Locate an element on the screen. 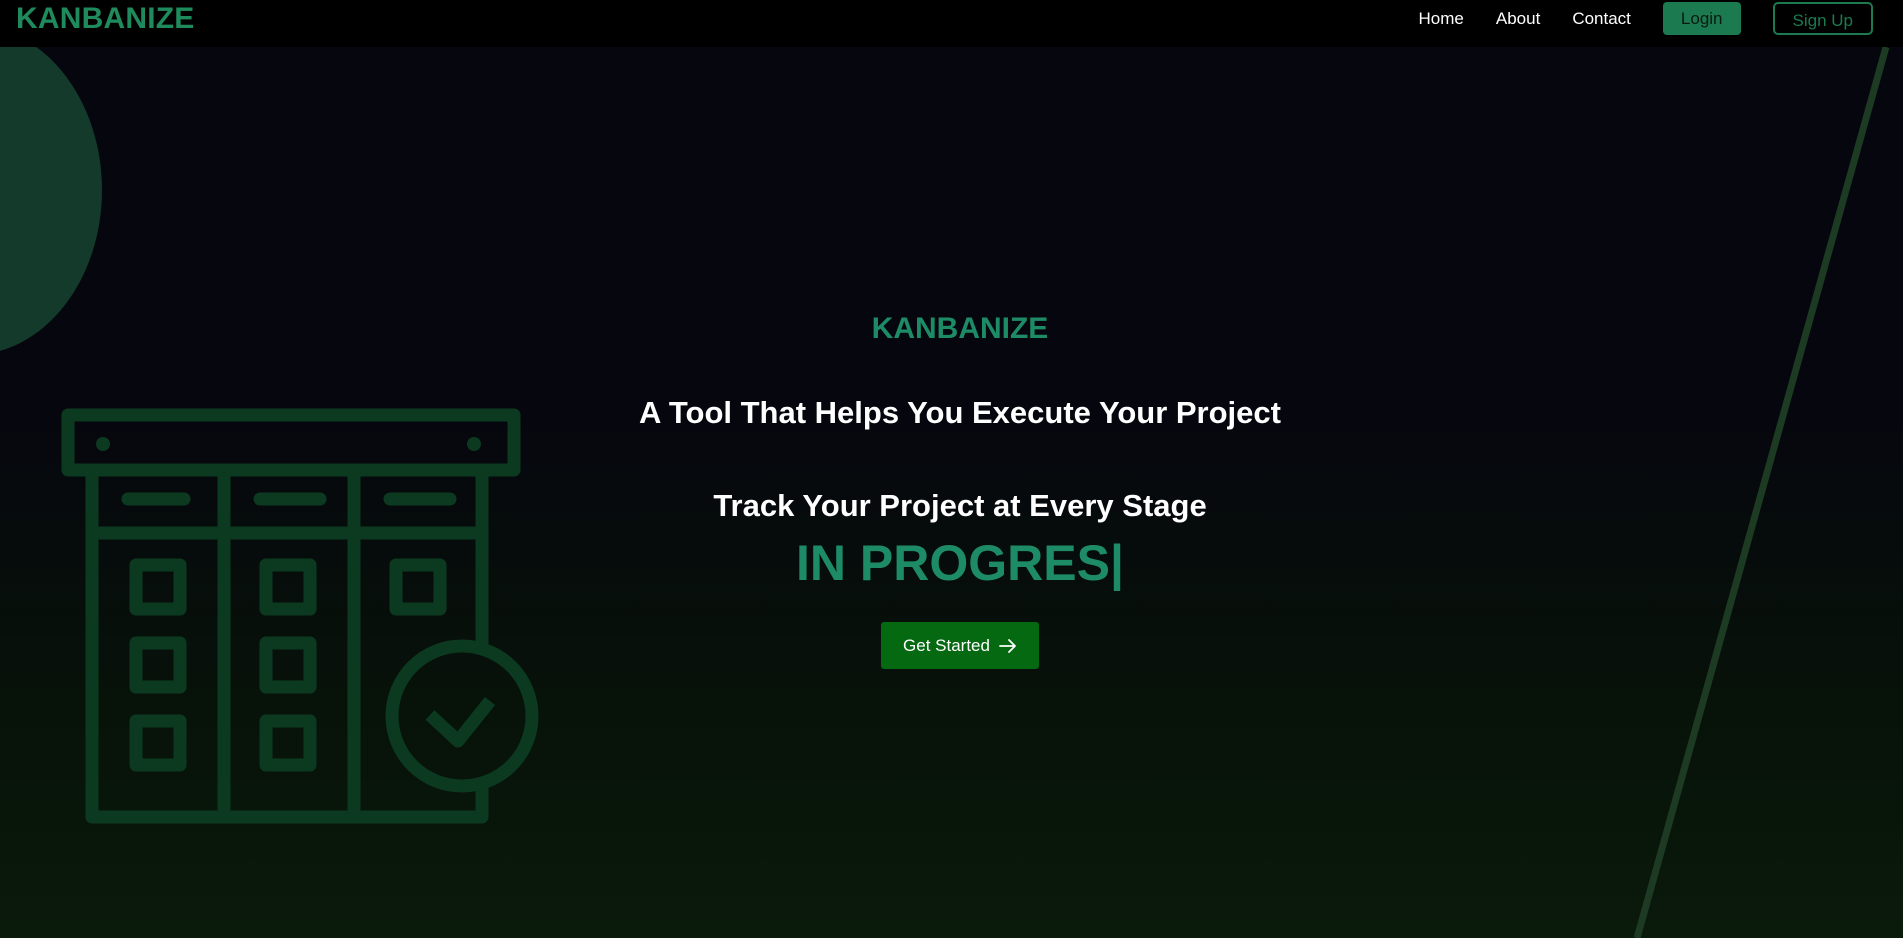  signup-button: Sign Up is located at coordinates (1822, 18).